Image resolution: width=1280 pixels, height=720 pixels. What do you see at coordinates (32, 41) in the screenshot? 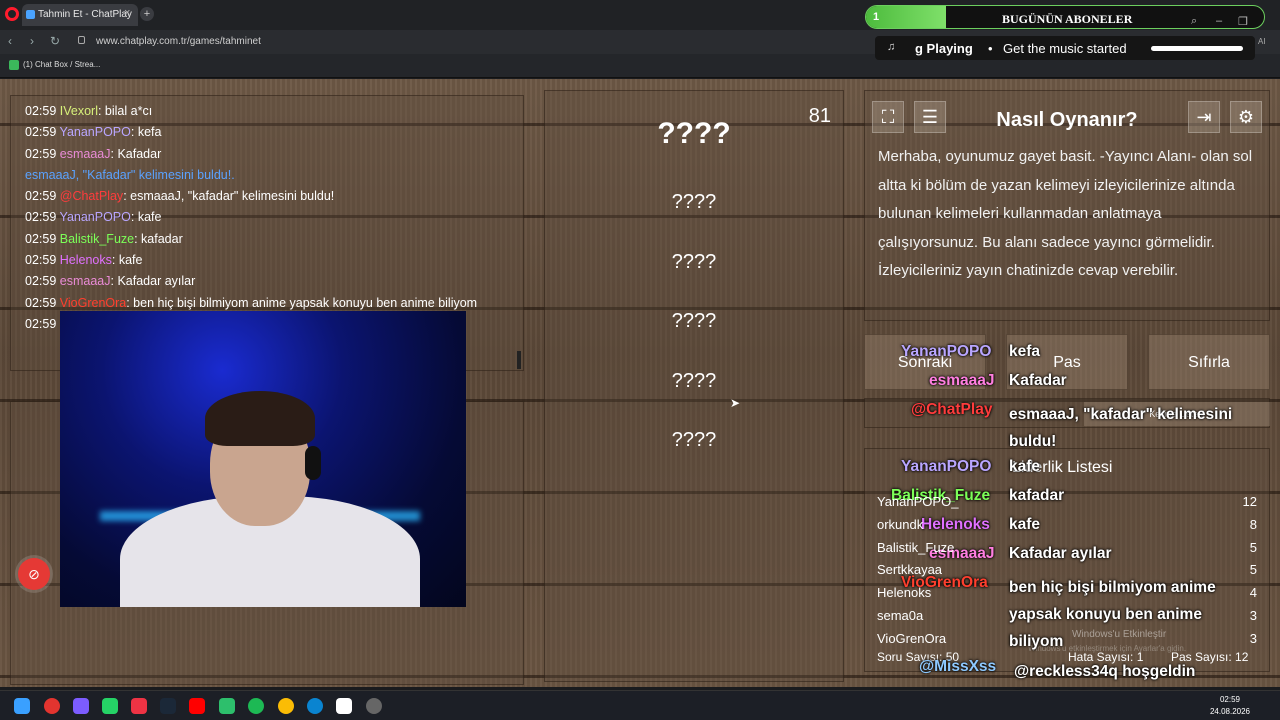
I see `forward-icon: ›` at bounding box center [32, 41].